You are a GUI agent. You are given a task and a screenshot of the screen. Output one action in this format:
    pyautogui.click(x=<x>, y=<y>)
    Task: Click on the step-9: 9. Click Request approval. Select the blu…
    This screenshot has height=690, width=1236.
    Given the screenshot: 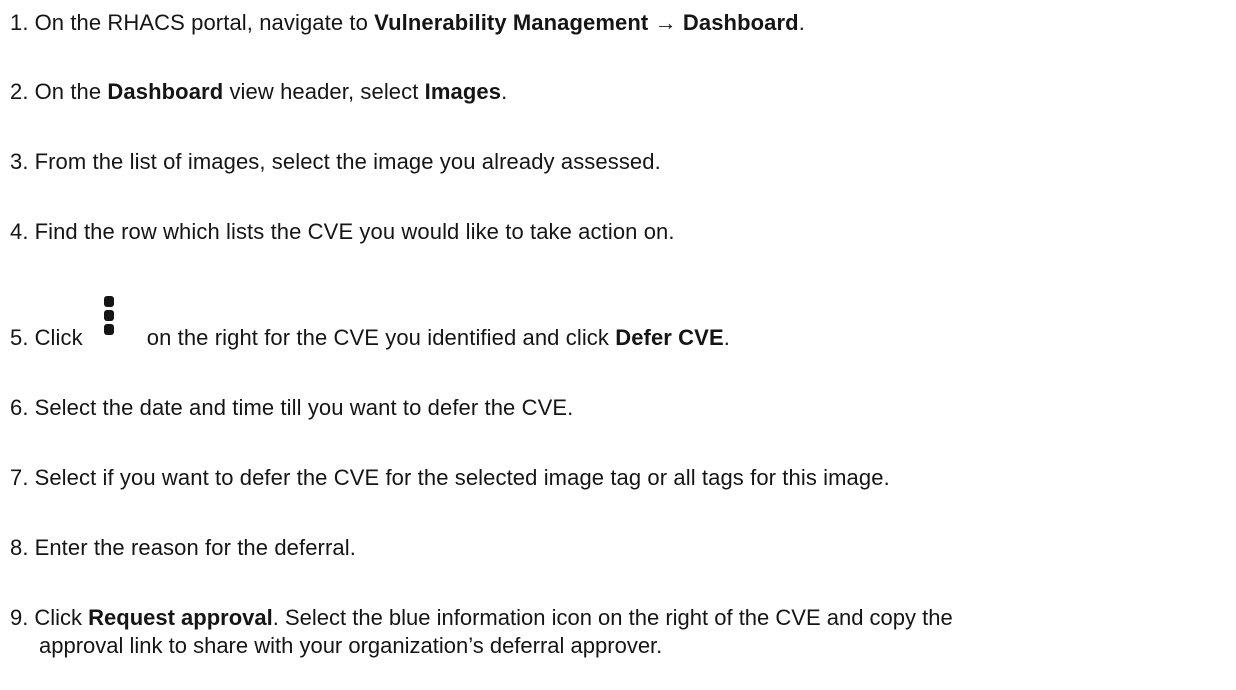 What is the action you would take?
    pyautogui.click(x=605, y=632)
    